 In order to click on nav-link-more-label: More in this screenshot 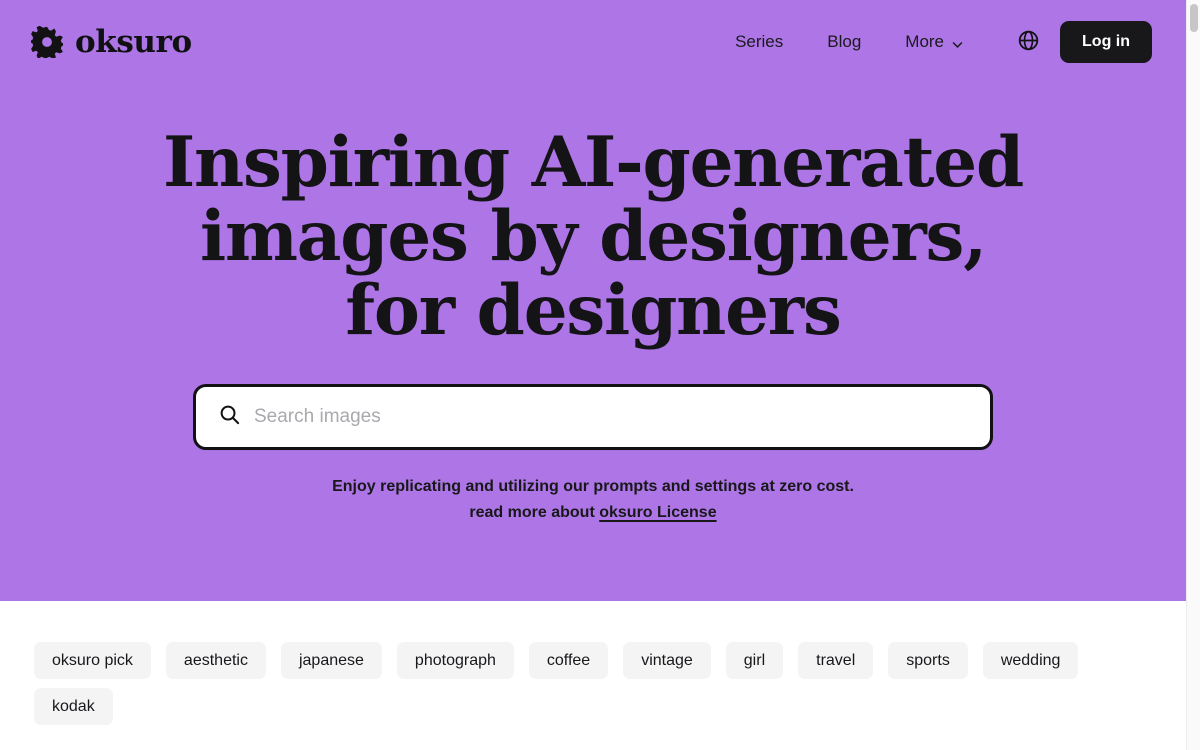, I will do `click(925, 41)`.